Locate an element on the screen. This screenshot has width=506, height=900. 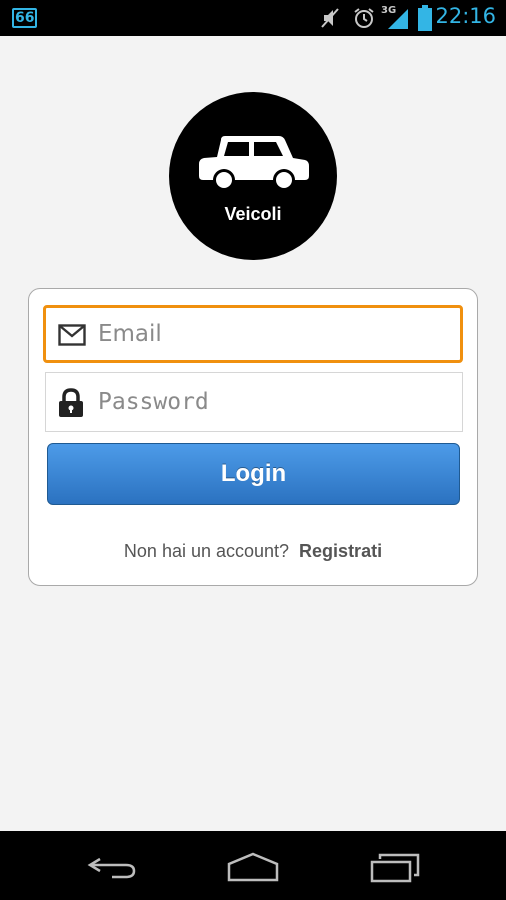
email-field is located at coordinates (253, 334).